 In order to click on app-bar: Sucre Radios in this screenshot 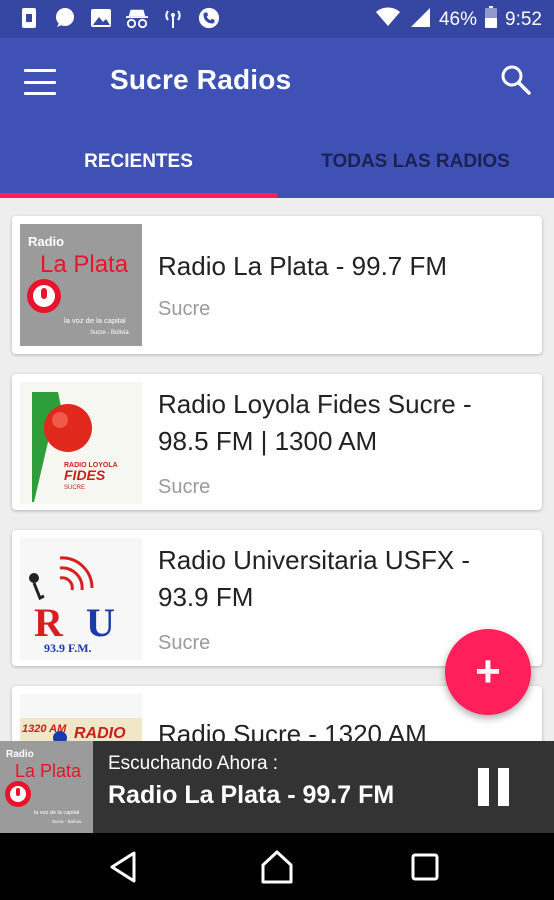, I will do `click(277, 82)`.